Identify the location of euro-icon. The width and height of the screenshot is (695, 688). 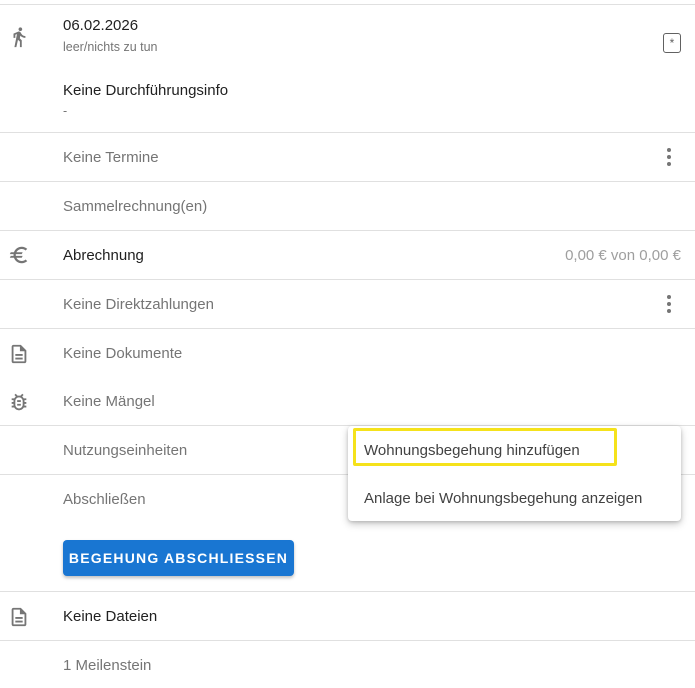
(19, 255).